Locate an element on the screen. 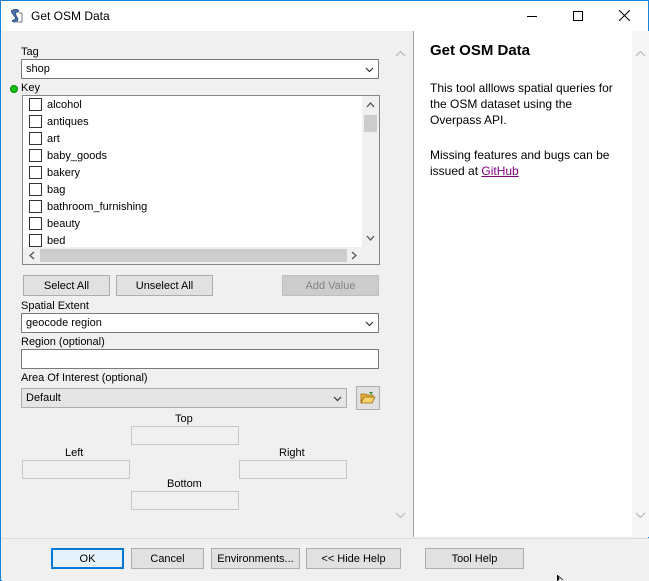 Image resolution: width=649 pixels, height=581 pixels. key-item-bag: bag is located at coordinates (47, 189).